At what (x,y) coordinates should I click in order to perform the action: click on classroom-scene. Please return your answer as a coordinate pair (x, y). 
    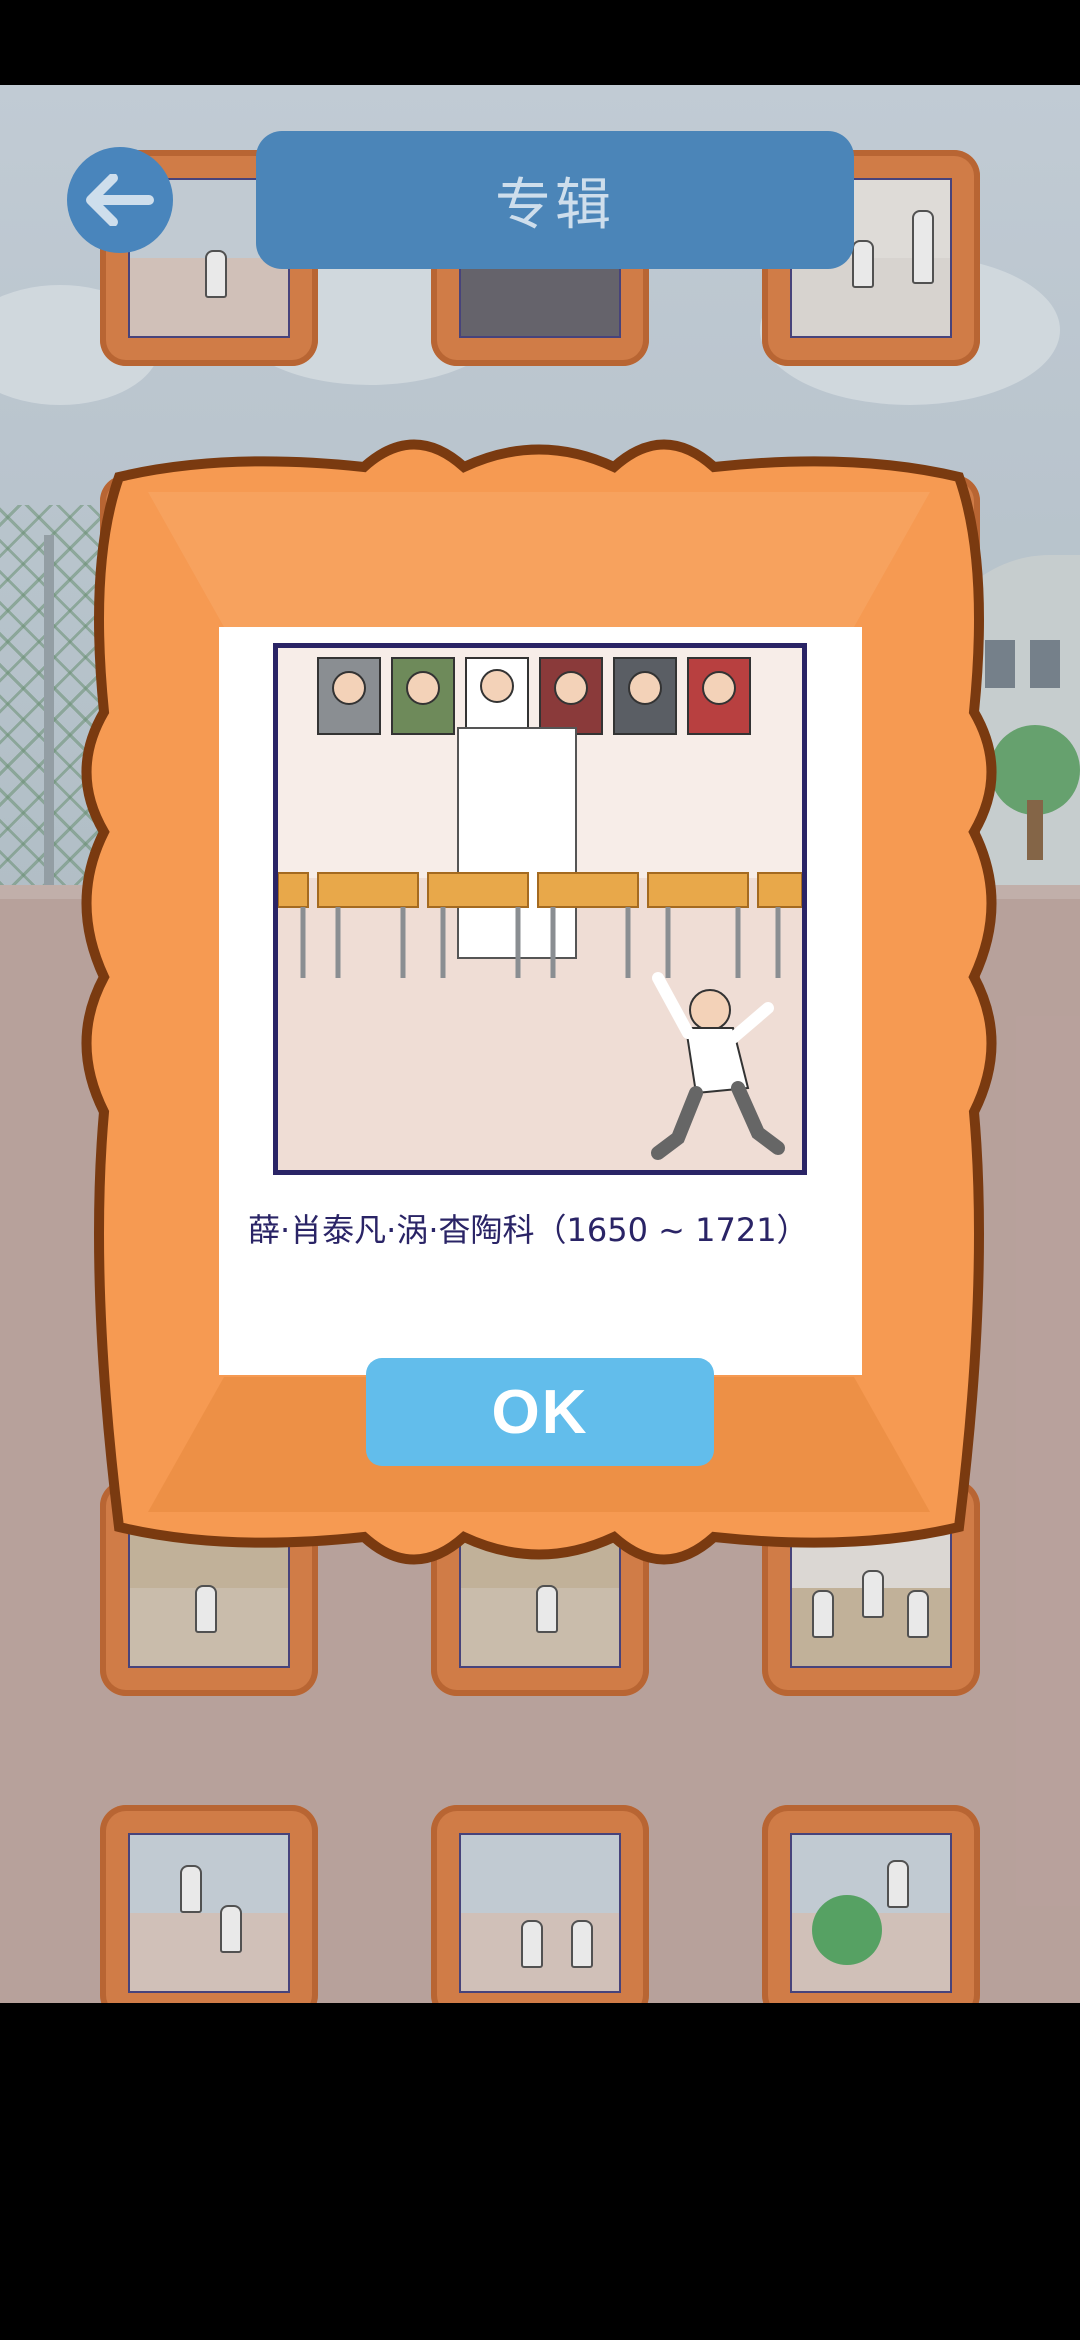
    Looking at the image, I should click on (540, 909).